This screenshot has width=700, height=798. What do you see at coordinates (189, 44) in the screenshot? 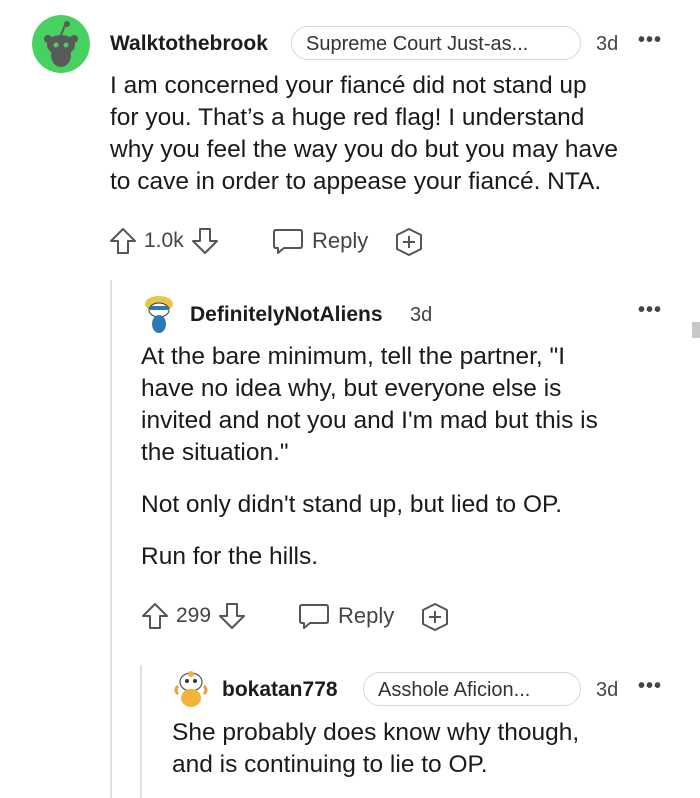
I see `comment-username: Walktothebrook` at bounding box center [189, 44].